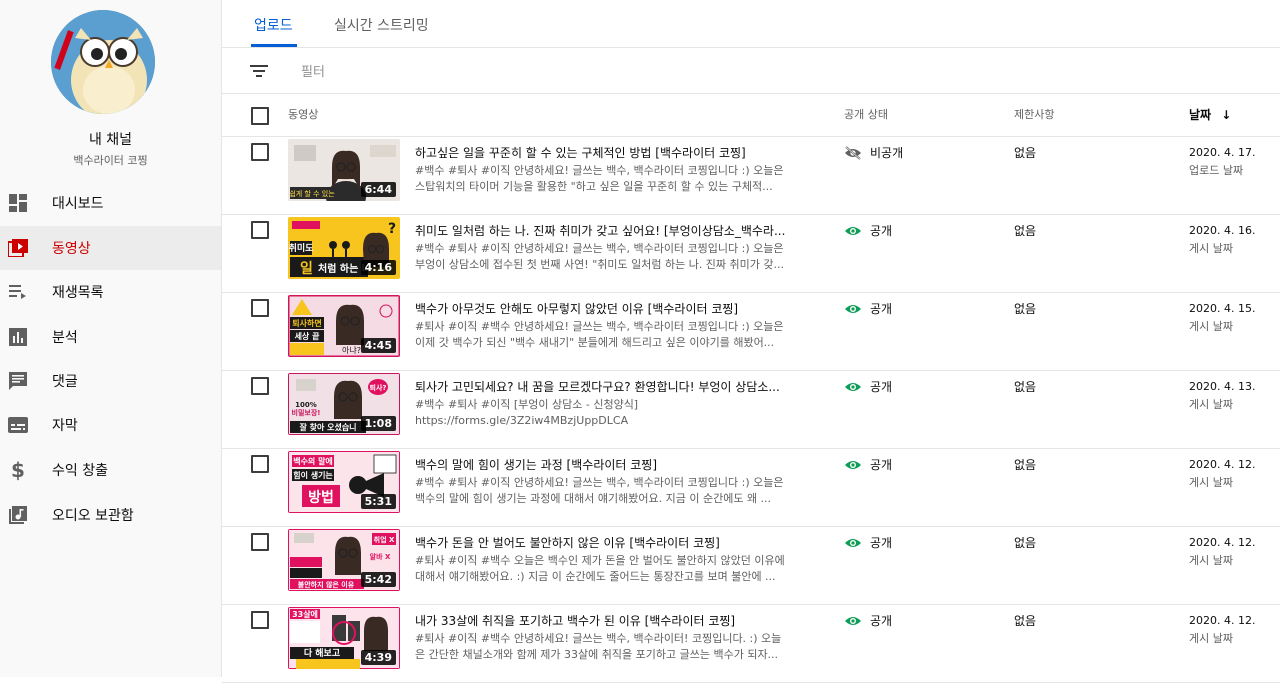 The width and height of the screenshot is (1280, 683). I want to click on video-title: 백수가 돈을 안 벌어도 불안하지 않은 이유 [백수라이터 코찡], so click(615, 542).